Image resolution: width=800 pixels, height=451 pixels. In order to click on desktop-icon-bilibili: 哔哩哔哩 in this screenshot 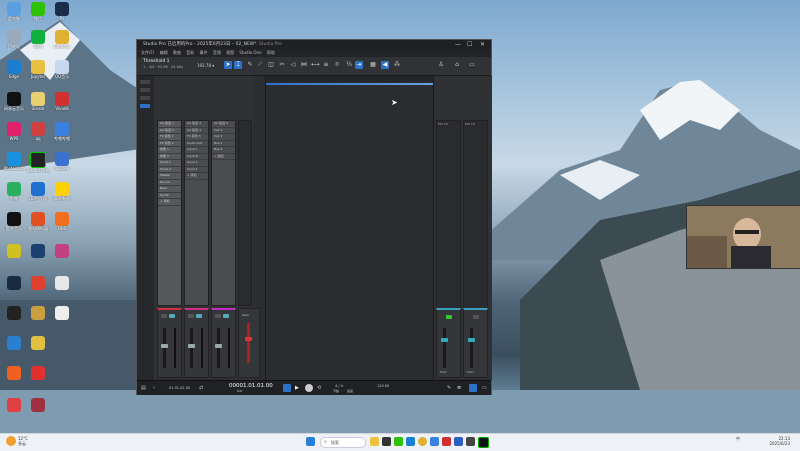, I will do `click(62, 134)`.